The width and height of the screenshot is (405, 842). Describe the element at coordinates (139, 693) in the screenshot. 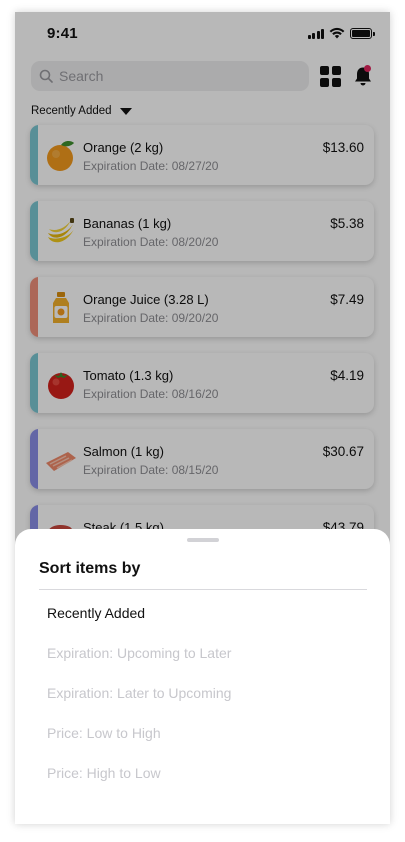

I see `sort-option-expiration-later-to-upcoming: Expiration: Later to Upcoming` at that location.